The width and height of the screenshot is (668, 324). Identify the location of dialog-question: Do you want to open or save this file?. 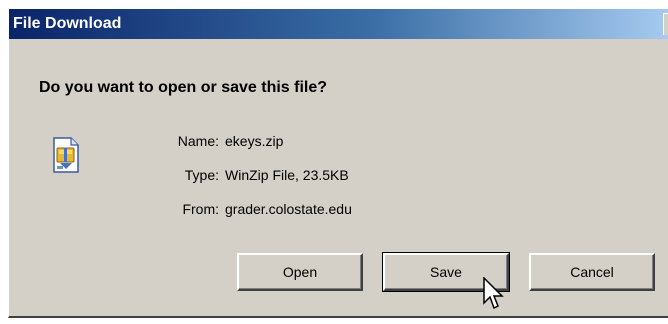
(183, 87).